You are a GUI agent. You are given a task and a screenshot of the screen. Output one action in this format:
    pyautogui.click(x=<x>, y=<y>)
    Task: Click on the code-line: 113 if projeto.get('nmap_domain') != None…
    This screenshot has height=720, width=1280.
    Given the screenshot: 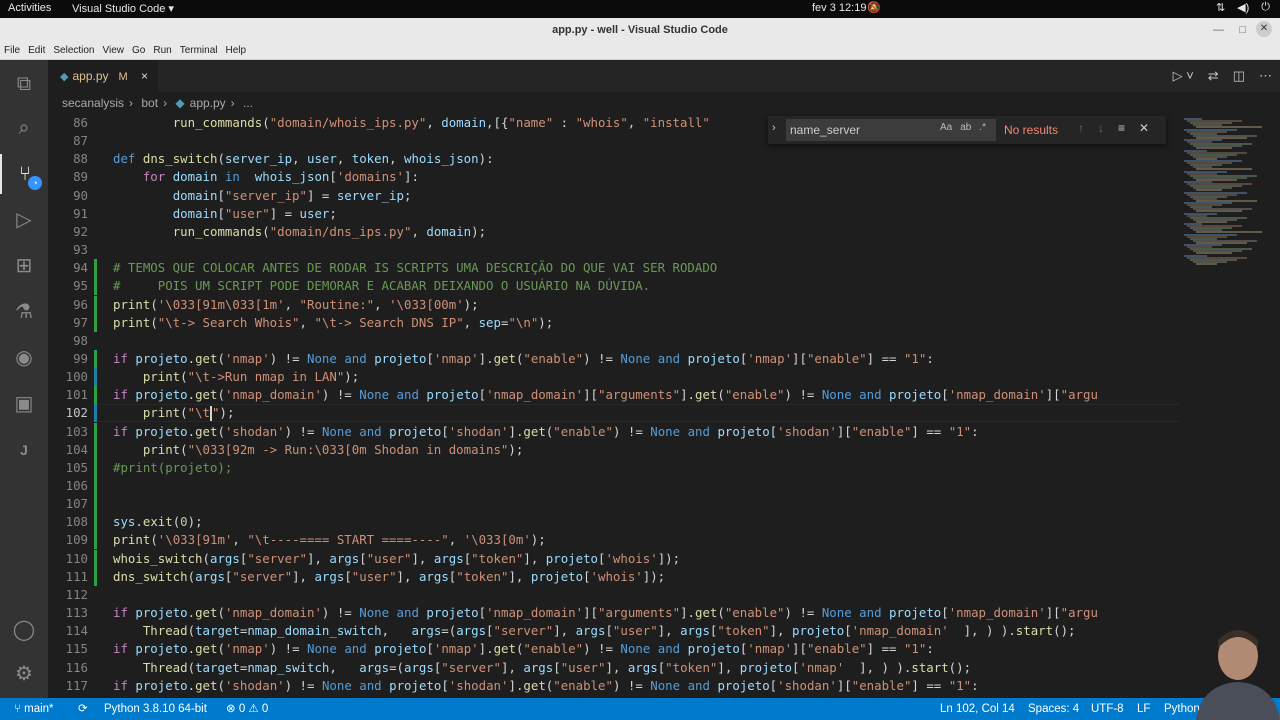 What is the action you would take?
    pyautogui.click(x=614, y=613)
    